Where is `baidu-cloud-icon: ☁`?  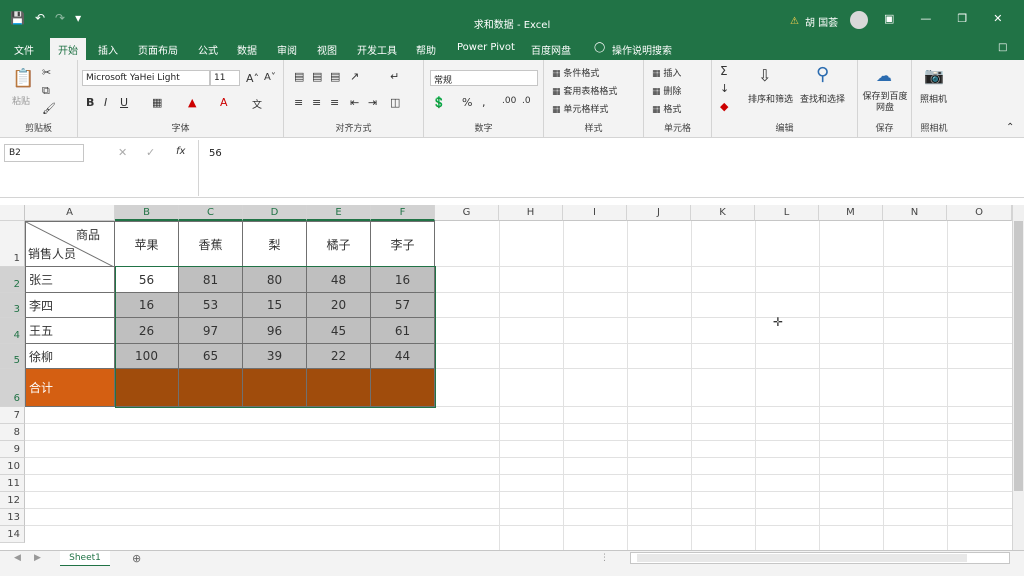
baidu-cloud-icon: ☁ is located at coordinates (884, 75).